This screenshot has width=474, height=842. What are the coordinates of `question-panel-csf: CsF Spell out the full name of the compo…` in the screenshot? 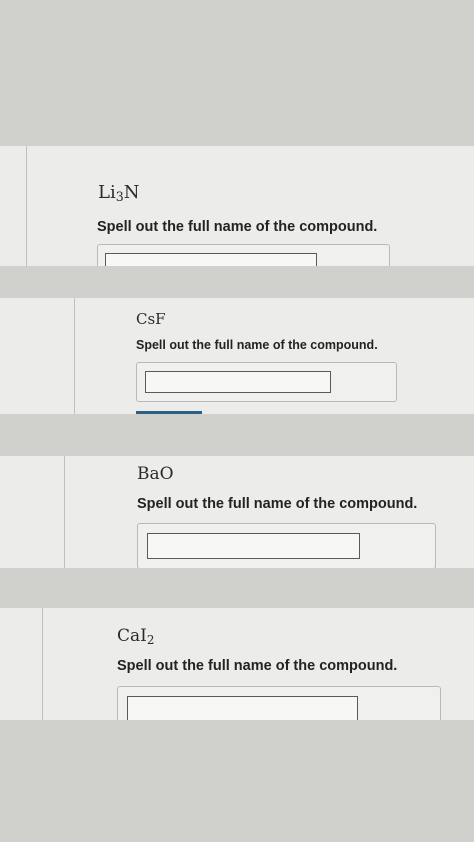 It's located at (237, 356).